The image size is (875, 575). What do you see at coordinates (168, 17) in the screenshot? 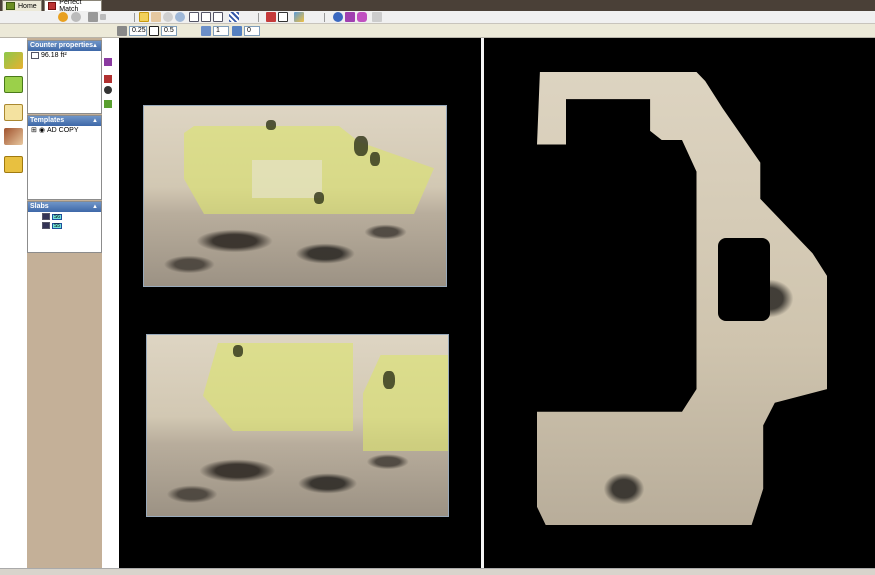
I see `move-icon` at bounding box center [168, 17].